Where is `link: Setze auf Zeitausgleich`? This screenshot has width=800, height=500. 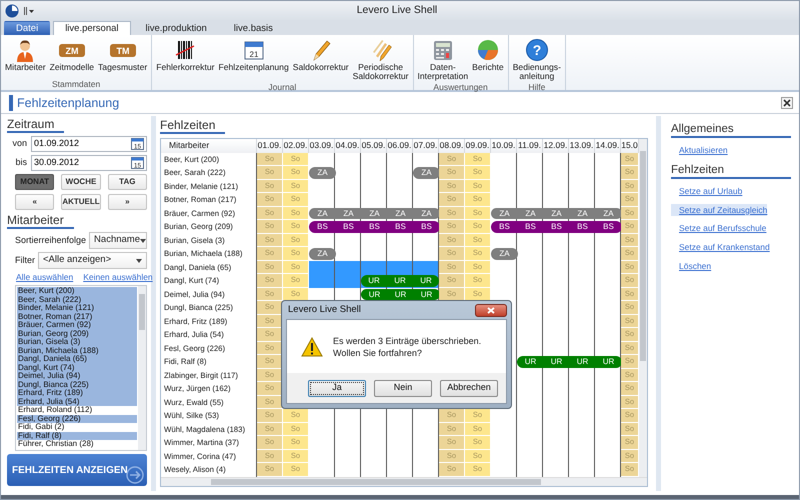
link: Setze auf Zeitausgleich is located at coordinates (719, 210).